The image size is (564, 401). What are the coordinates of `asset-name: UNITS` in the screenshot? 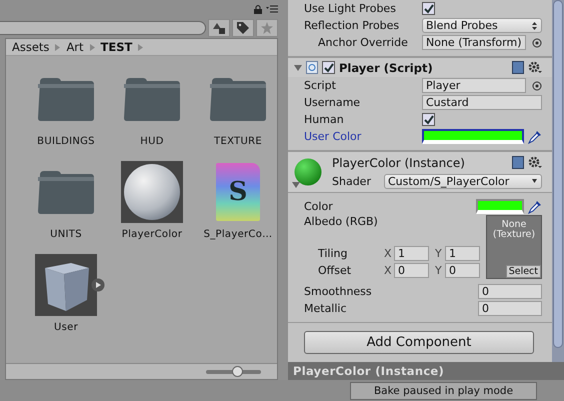 It's located at (66, 234).